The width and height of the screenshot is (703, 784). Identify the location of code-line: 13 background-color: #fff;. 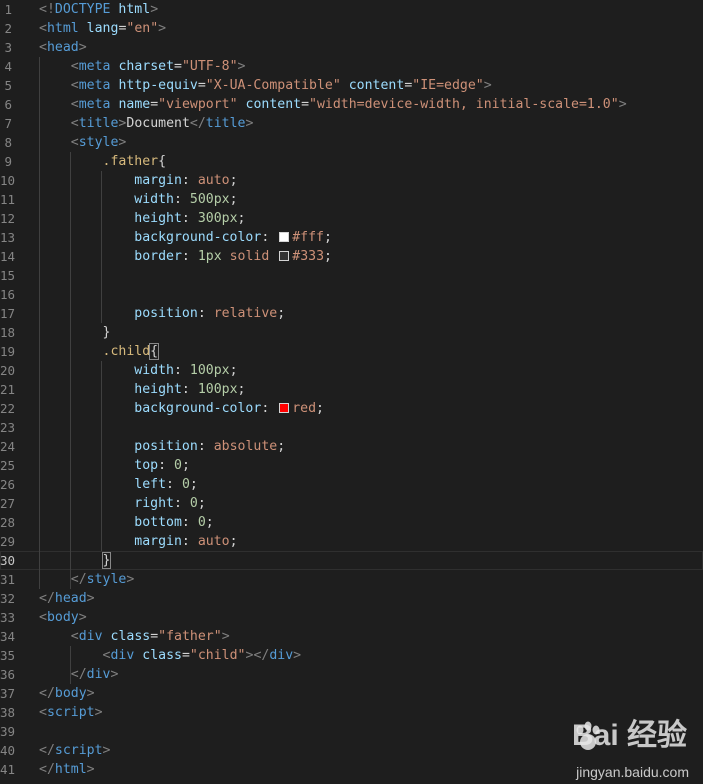
(351, 237).